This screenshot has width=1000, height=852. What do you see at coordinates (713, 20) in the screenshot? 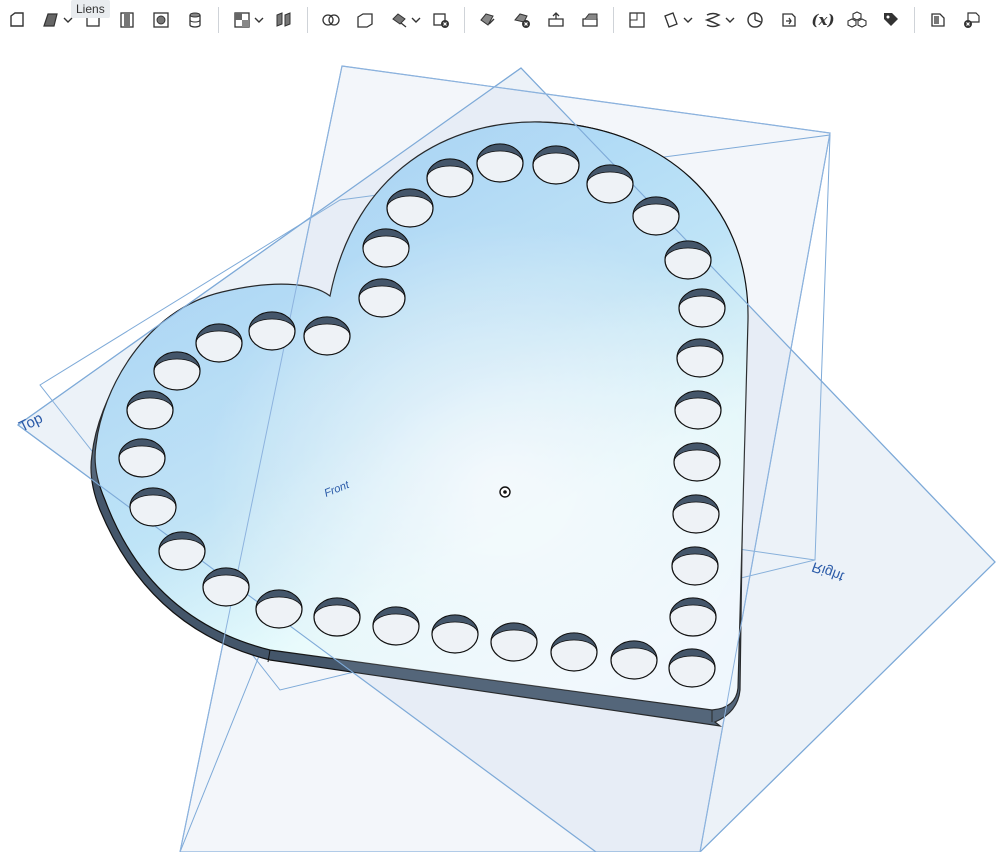
I see `helix-icon` at bounding box center [713, 20].